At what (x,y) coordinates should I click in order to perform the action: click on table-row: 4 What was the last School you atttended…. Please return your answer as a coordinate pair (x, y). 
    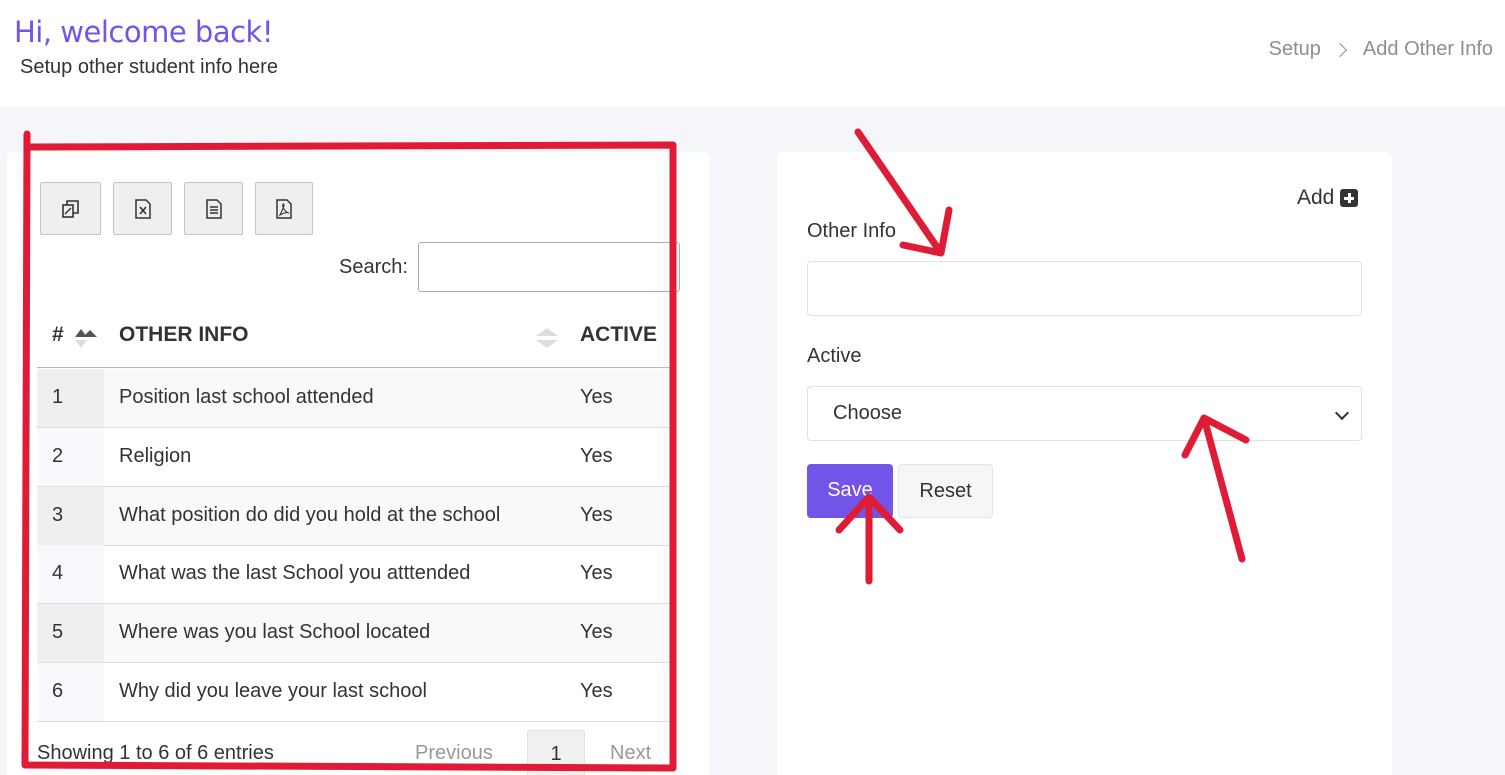
    Looking at the image, I should click on (353, 574).